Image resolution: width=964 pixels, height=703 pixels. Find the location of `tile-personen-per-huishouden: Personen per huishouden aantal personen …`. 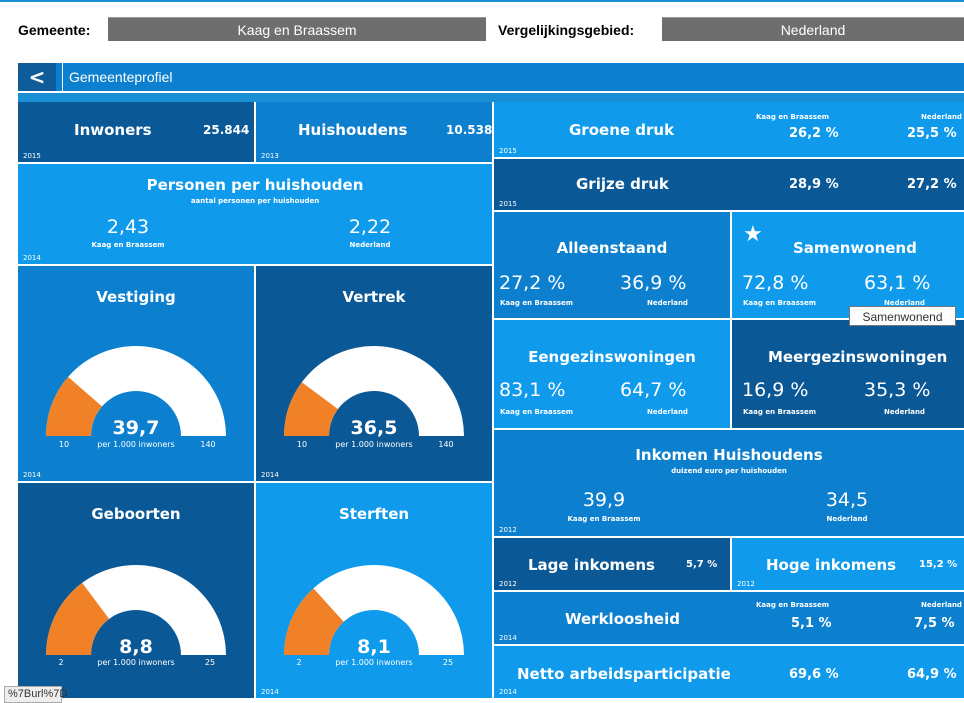

tile-personen-per-huishouden: Personen per huishouden aantal personen … is located at coordinates (255, 214).